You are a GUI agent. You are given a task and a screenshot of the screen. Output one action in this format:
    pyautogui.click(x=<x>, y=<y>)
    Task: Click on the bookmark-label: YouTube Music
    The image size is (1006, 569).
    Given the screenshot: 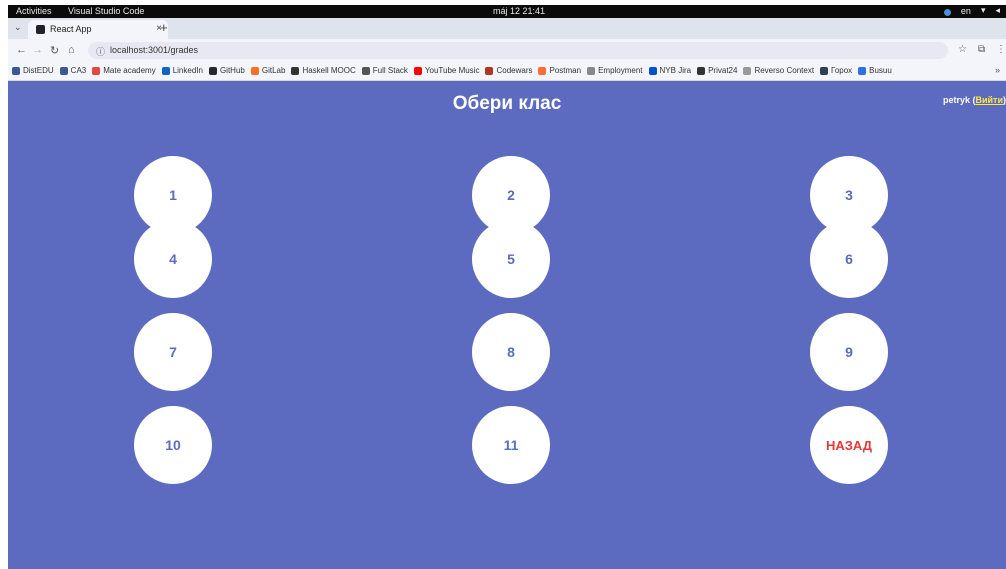 What is the action you would take?
    pyautogui.click(x=452, y=70)
    